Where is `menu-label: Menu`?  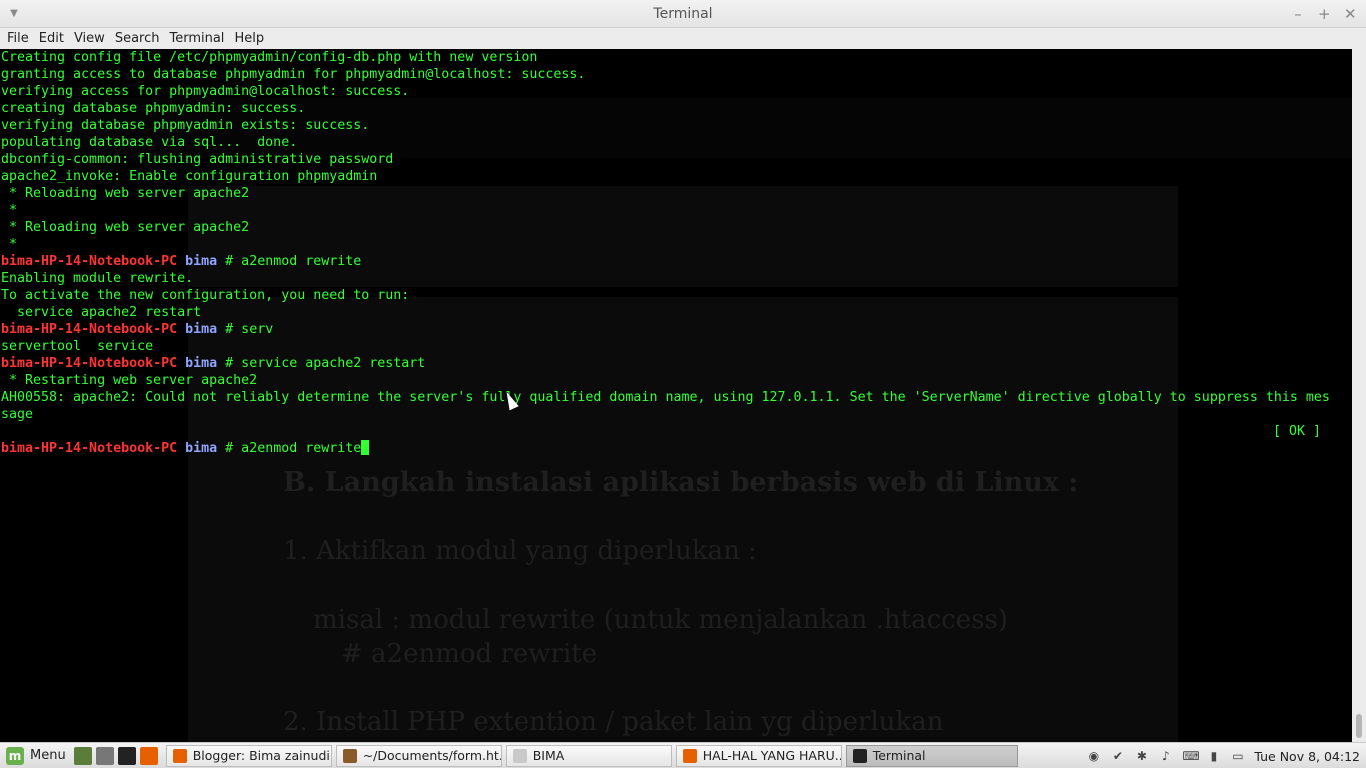
menu-label: Menu is located at coordinates (48, 755).